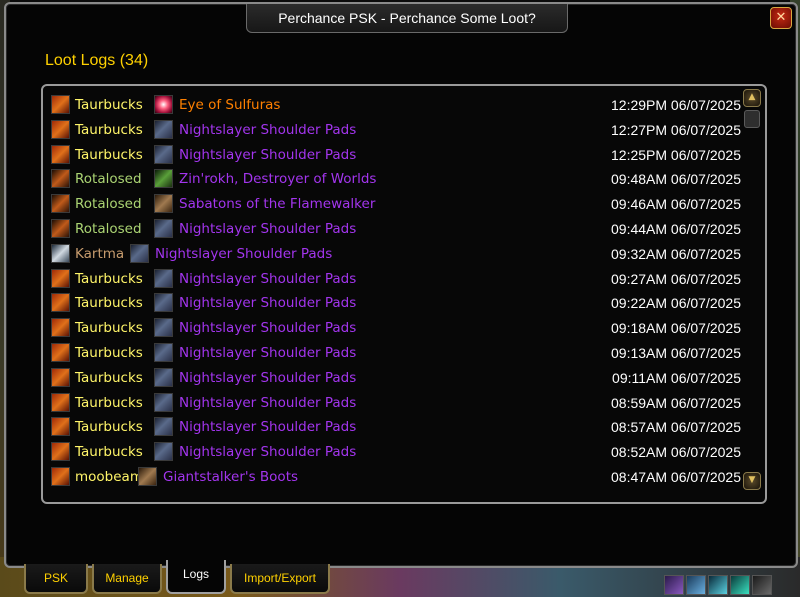  Describe the element at coordinates (676, 353) in the screenshot. I see `loot-timestamp: 09:13AM 06/07/2025` at that location.